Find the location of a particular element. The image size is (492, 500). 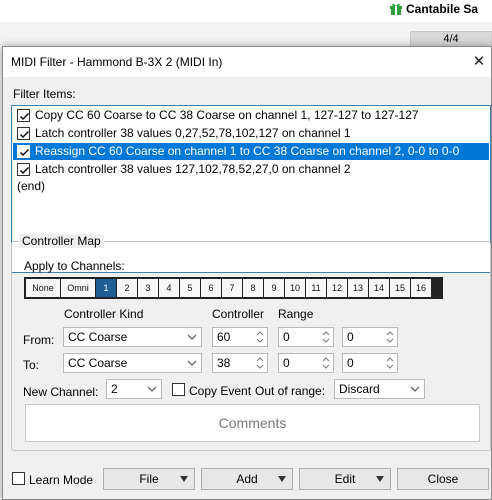

edit-button: Edit is located at coordinates (345, 479).